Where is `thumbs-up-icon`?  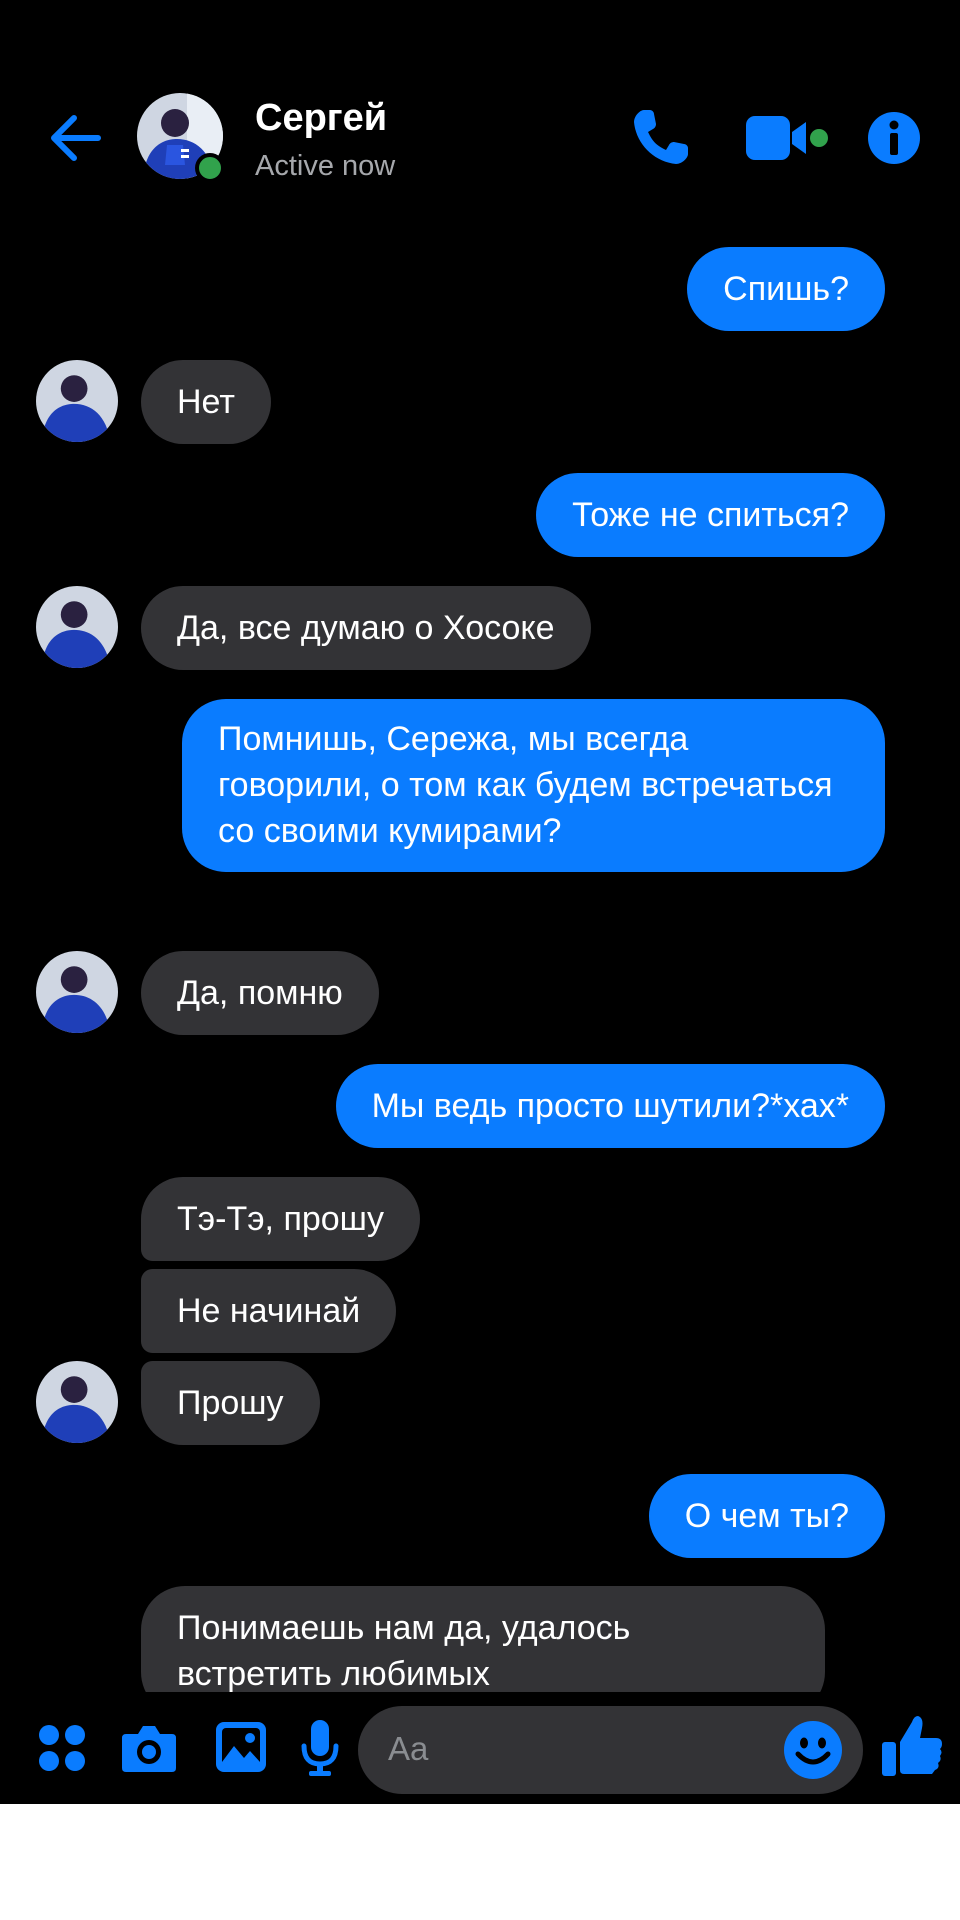
thumbs-up-icon is located at coordinates (912, 1746).